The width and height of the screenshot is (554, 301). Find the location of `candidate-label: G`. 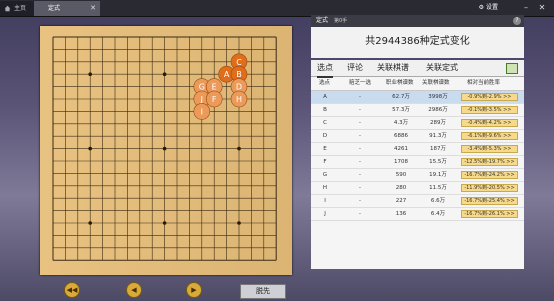

candidate-label: G is located at coordinates (202, 87).